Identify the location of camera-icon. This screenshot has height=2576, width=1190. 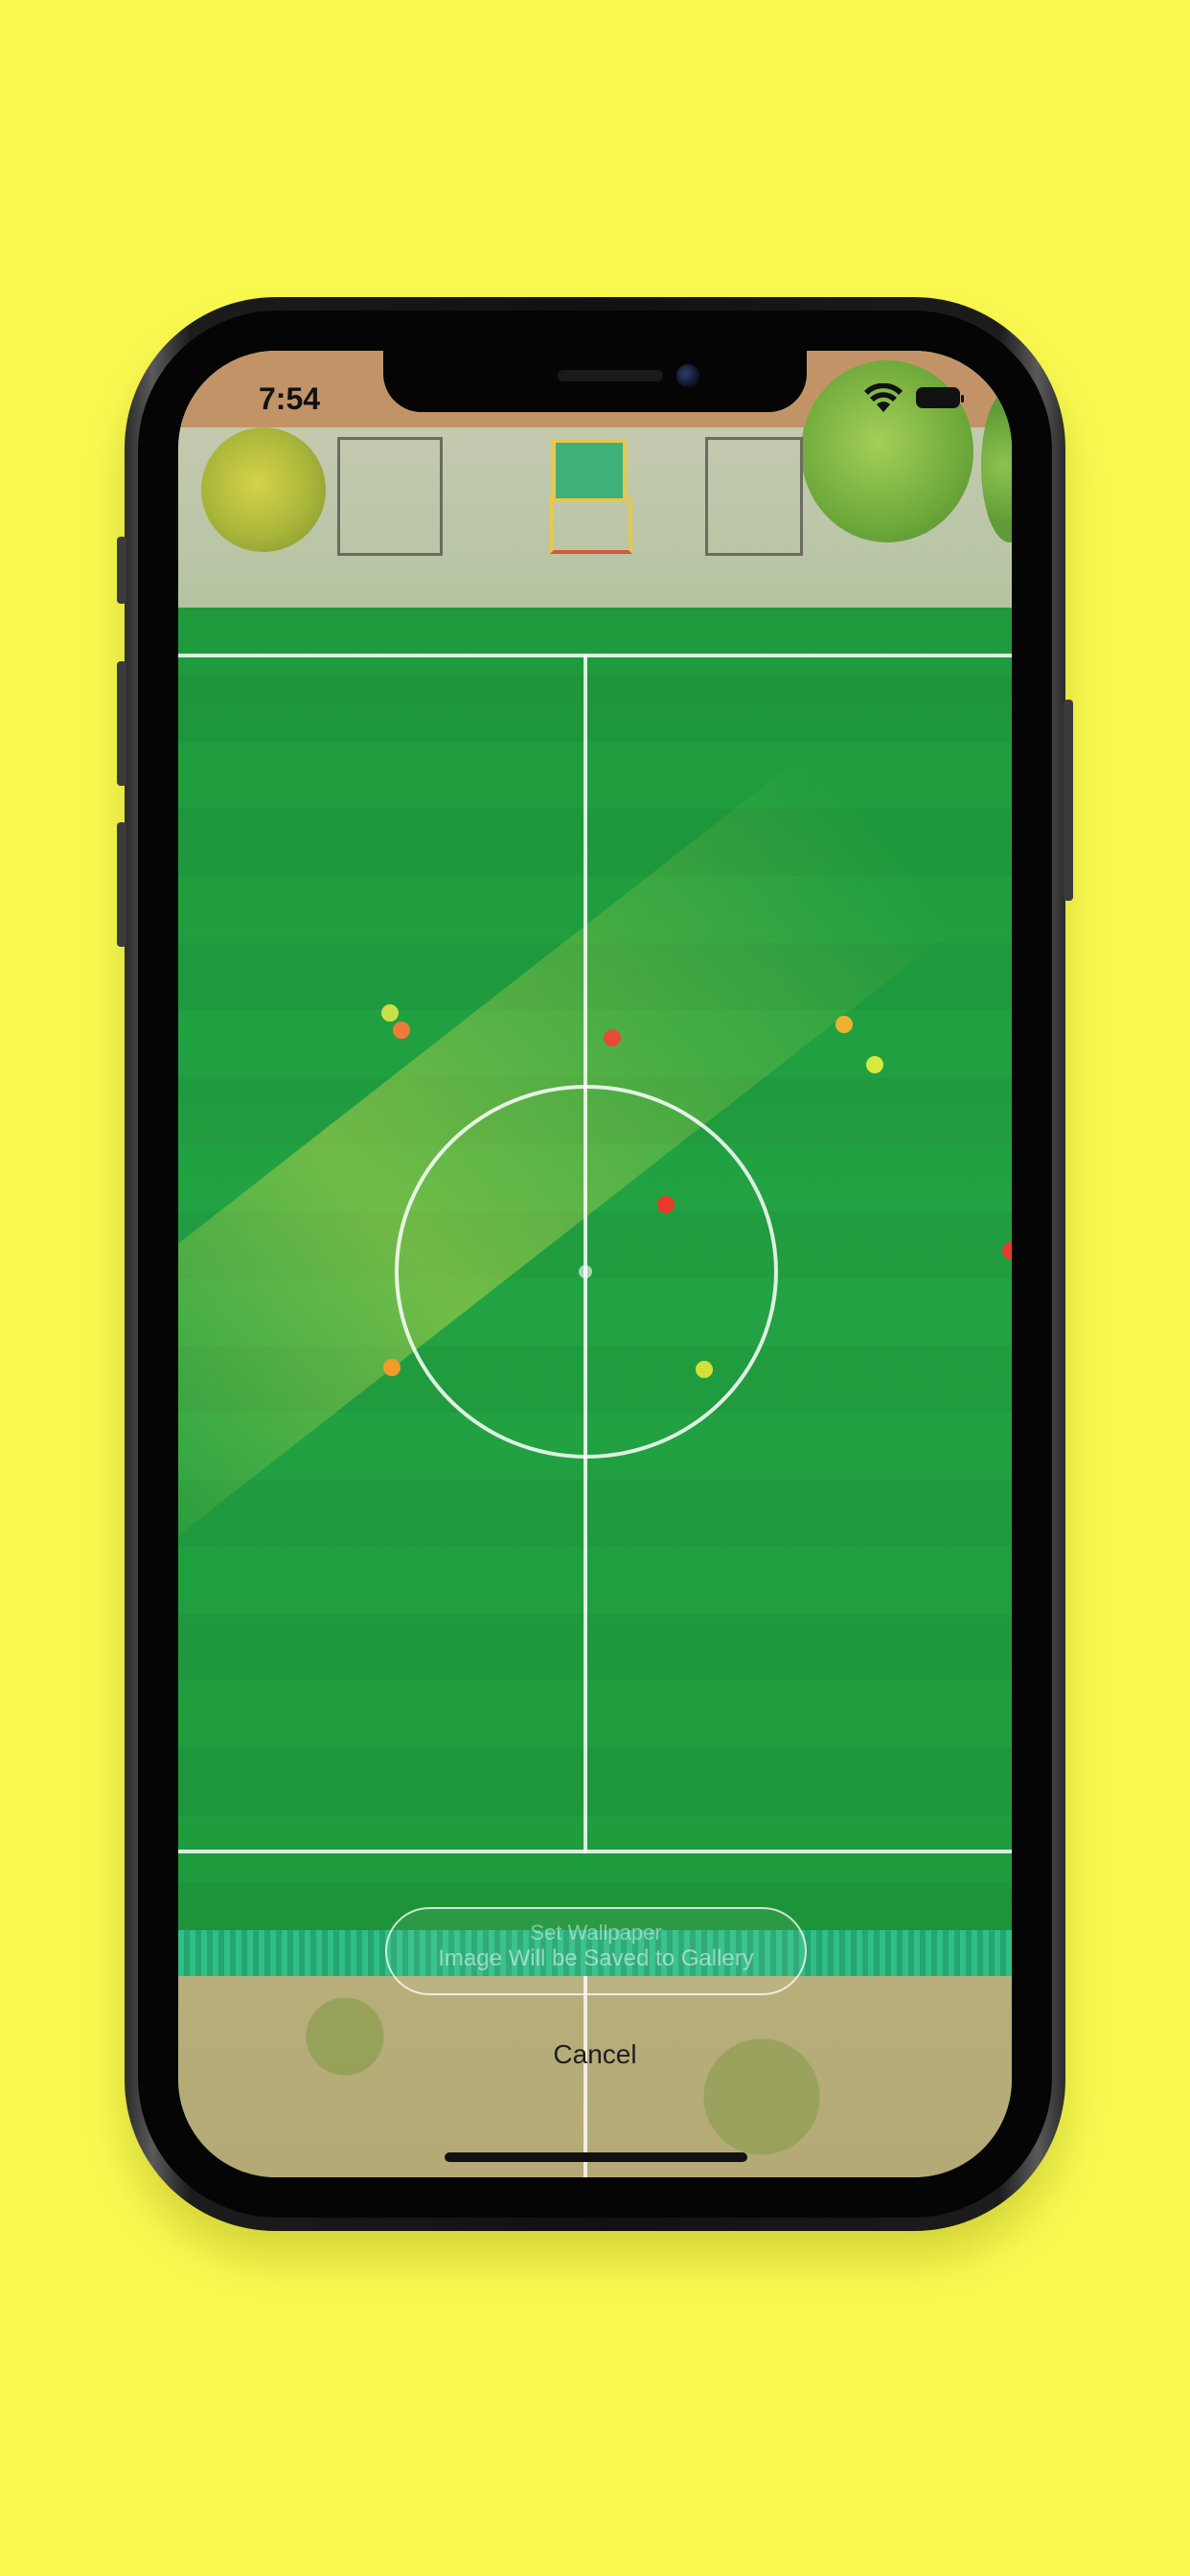
(687, 375).